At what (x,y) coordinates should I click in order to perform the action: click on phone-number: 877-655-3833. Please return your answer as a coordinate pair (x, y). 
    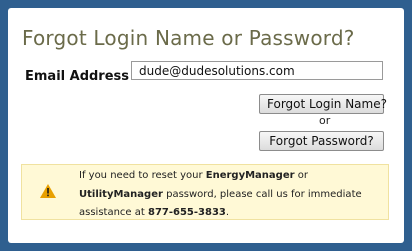
    Looking at the image, I should click on (186, 212).